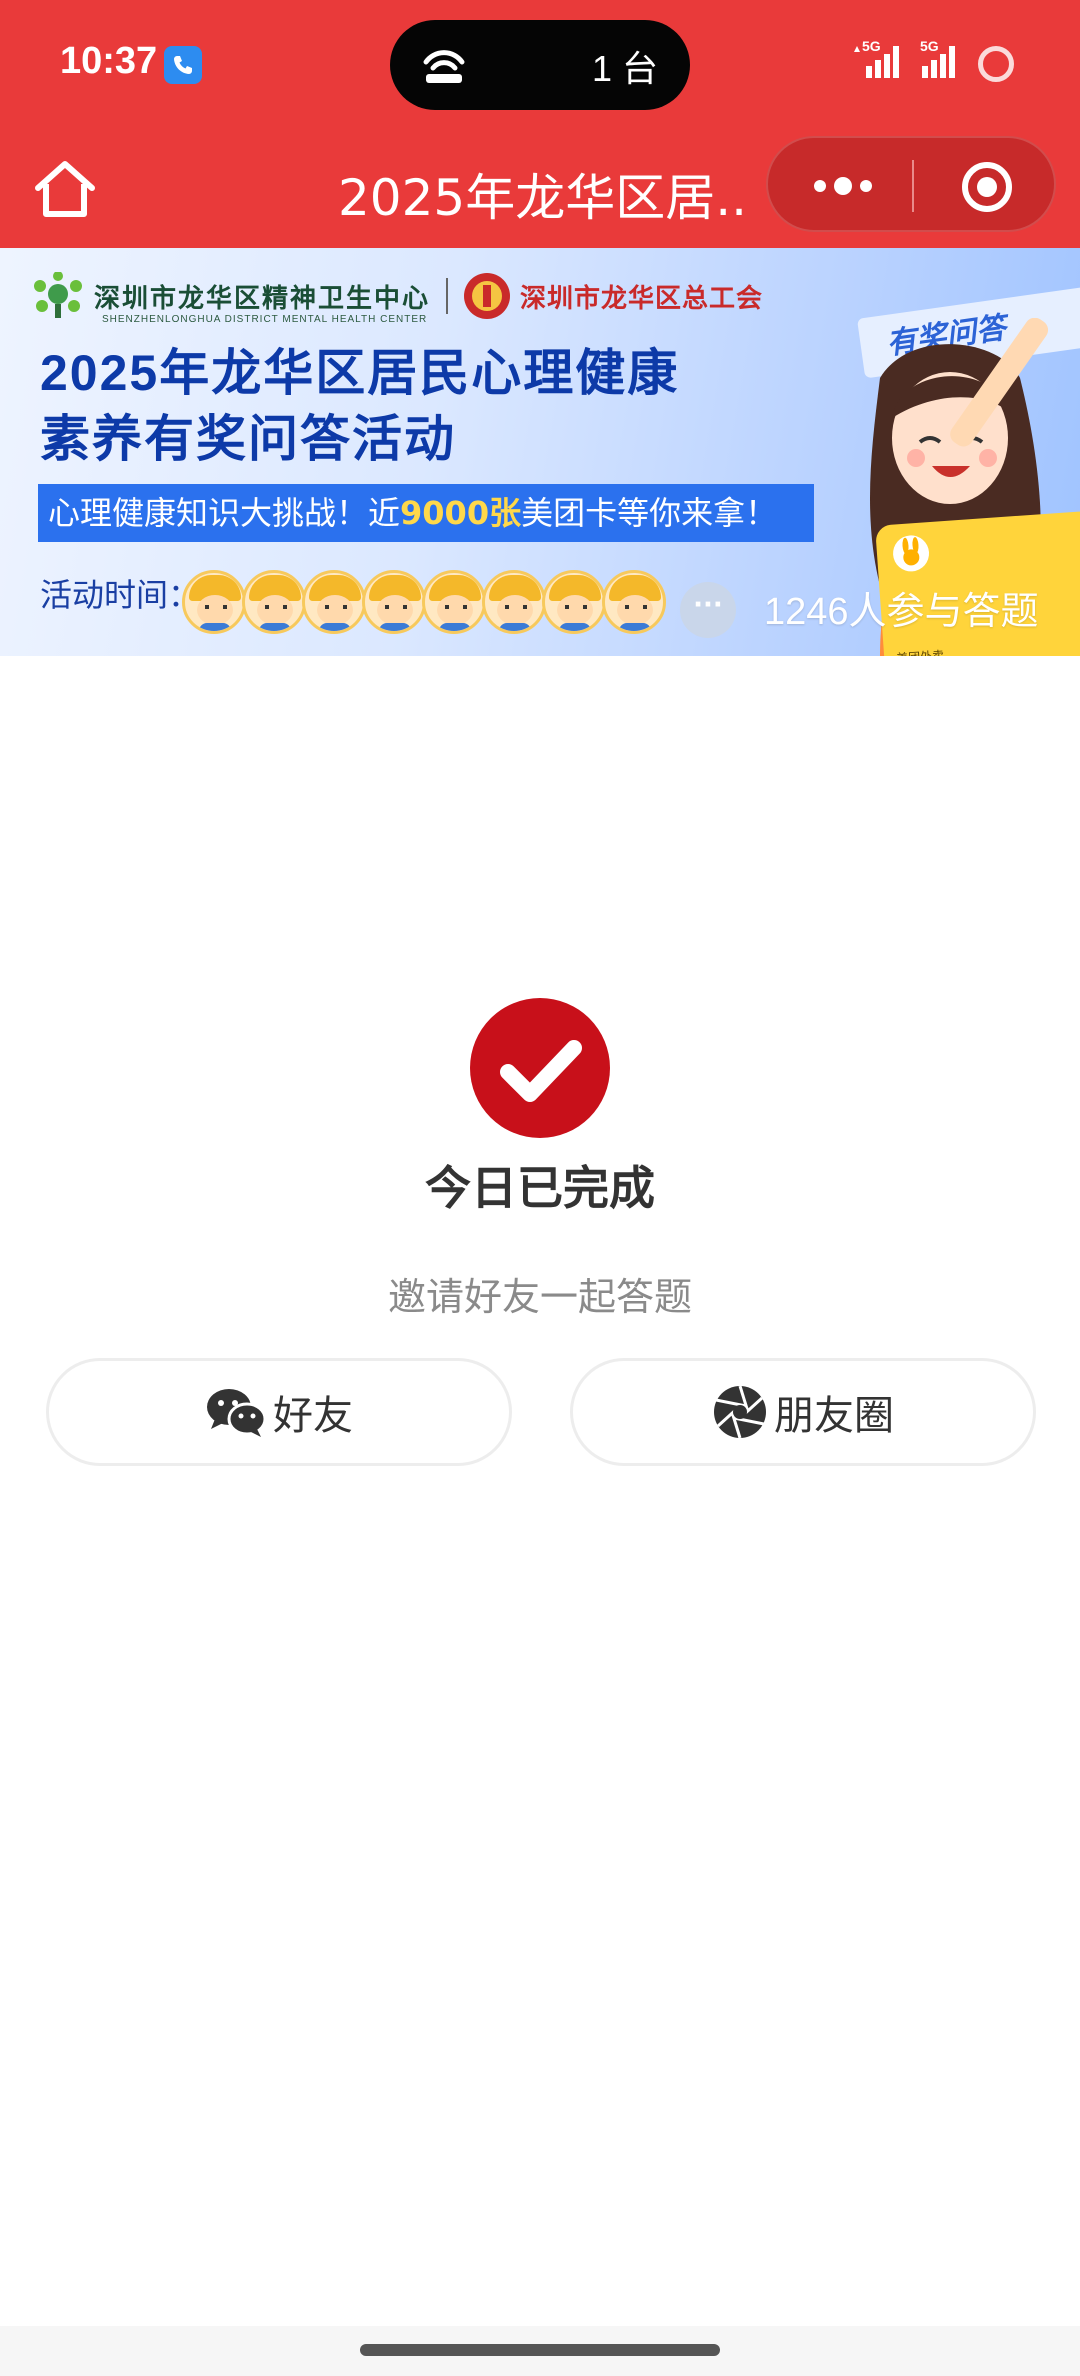 Image resolution: width=1080 pixels, height=2376 pixels. Describe the element at coordinates (183, 65) in the screenshot. I see `phone-call-icon` at that location.